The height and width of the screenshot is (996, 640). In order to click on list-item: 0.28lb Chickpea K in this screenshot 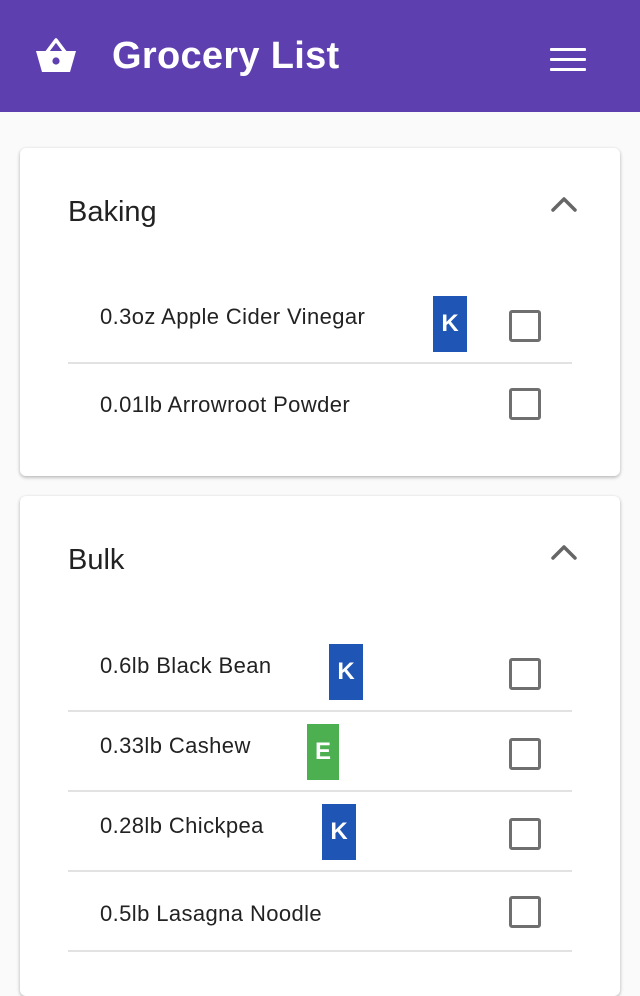, I will do `click(320, 832)`.